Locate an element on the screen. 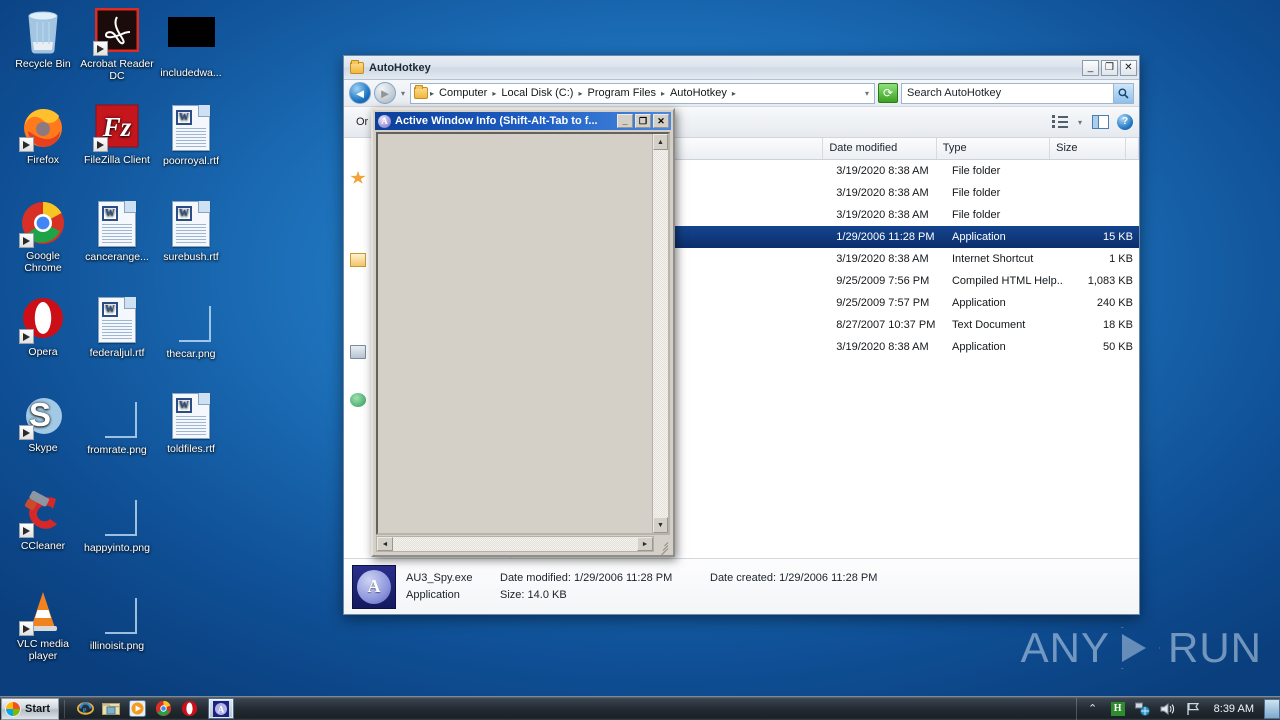  scroll-right-button: ► is located at coordinates (645, 544).